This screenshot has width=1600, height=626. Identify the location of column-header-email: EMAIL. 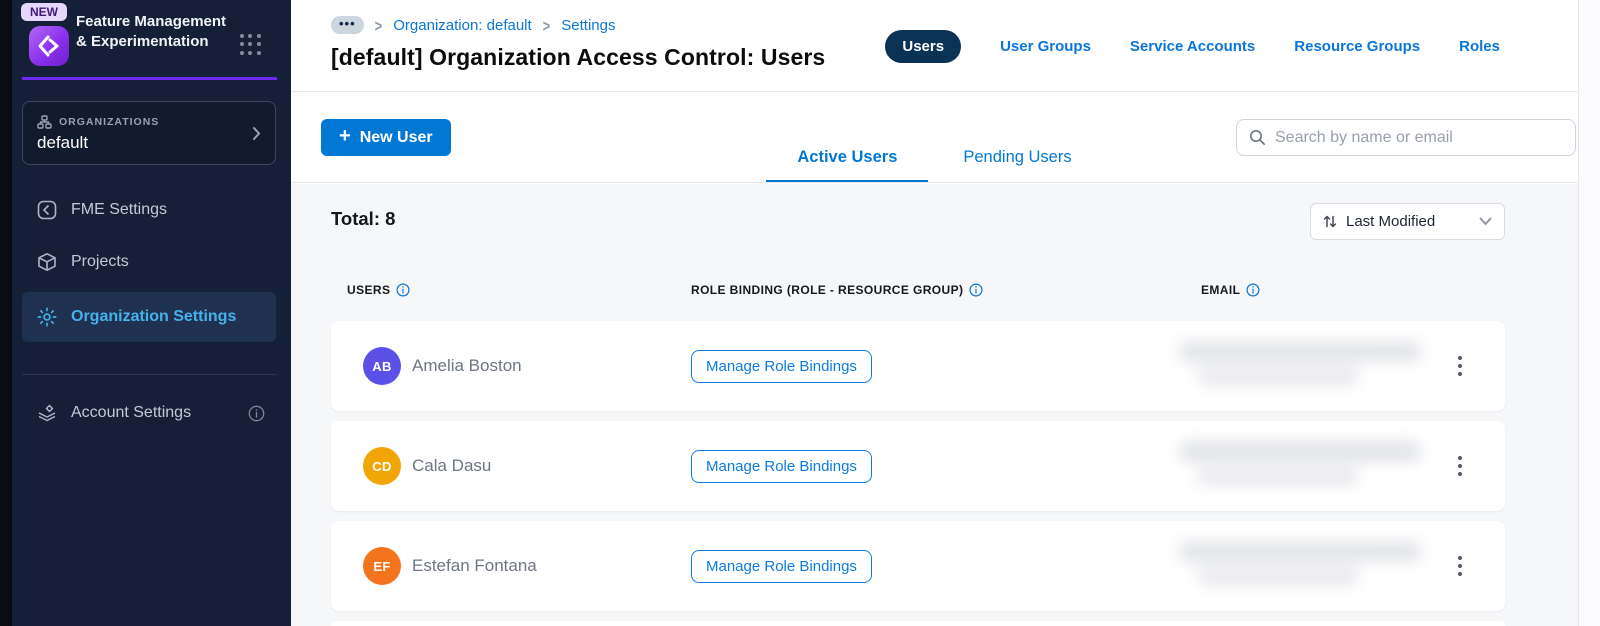
(1230, 290).